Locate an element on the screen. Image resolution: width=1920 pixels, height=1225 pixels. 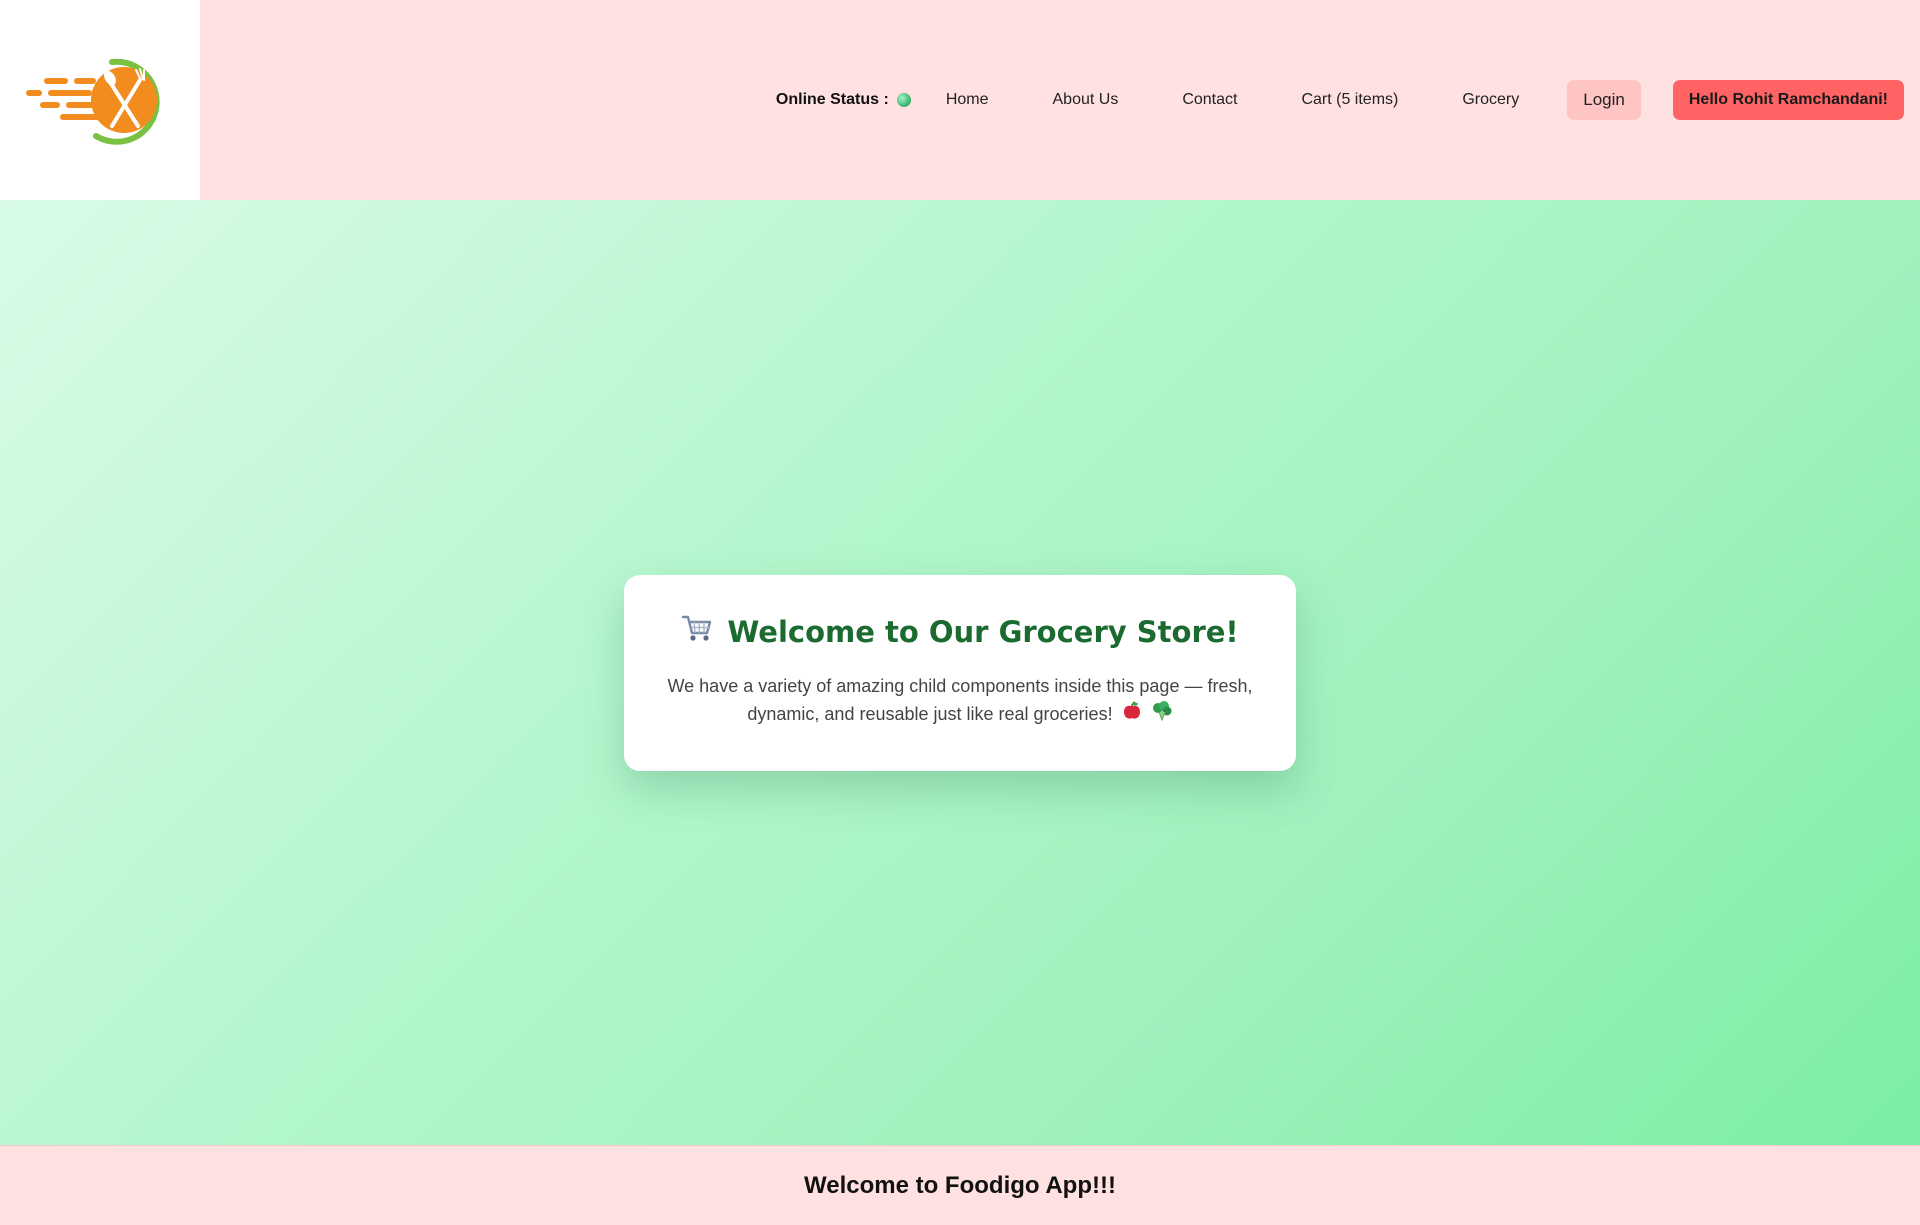
footer: Welcome to Foodigo App!!! is located at coordinates (960, 1185).